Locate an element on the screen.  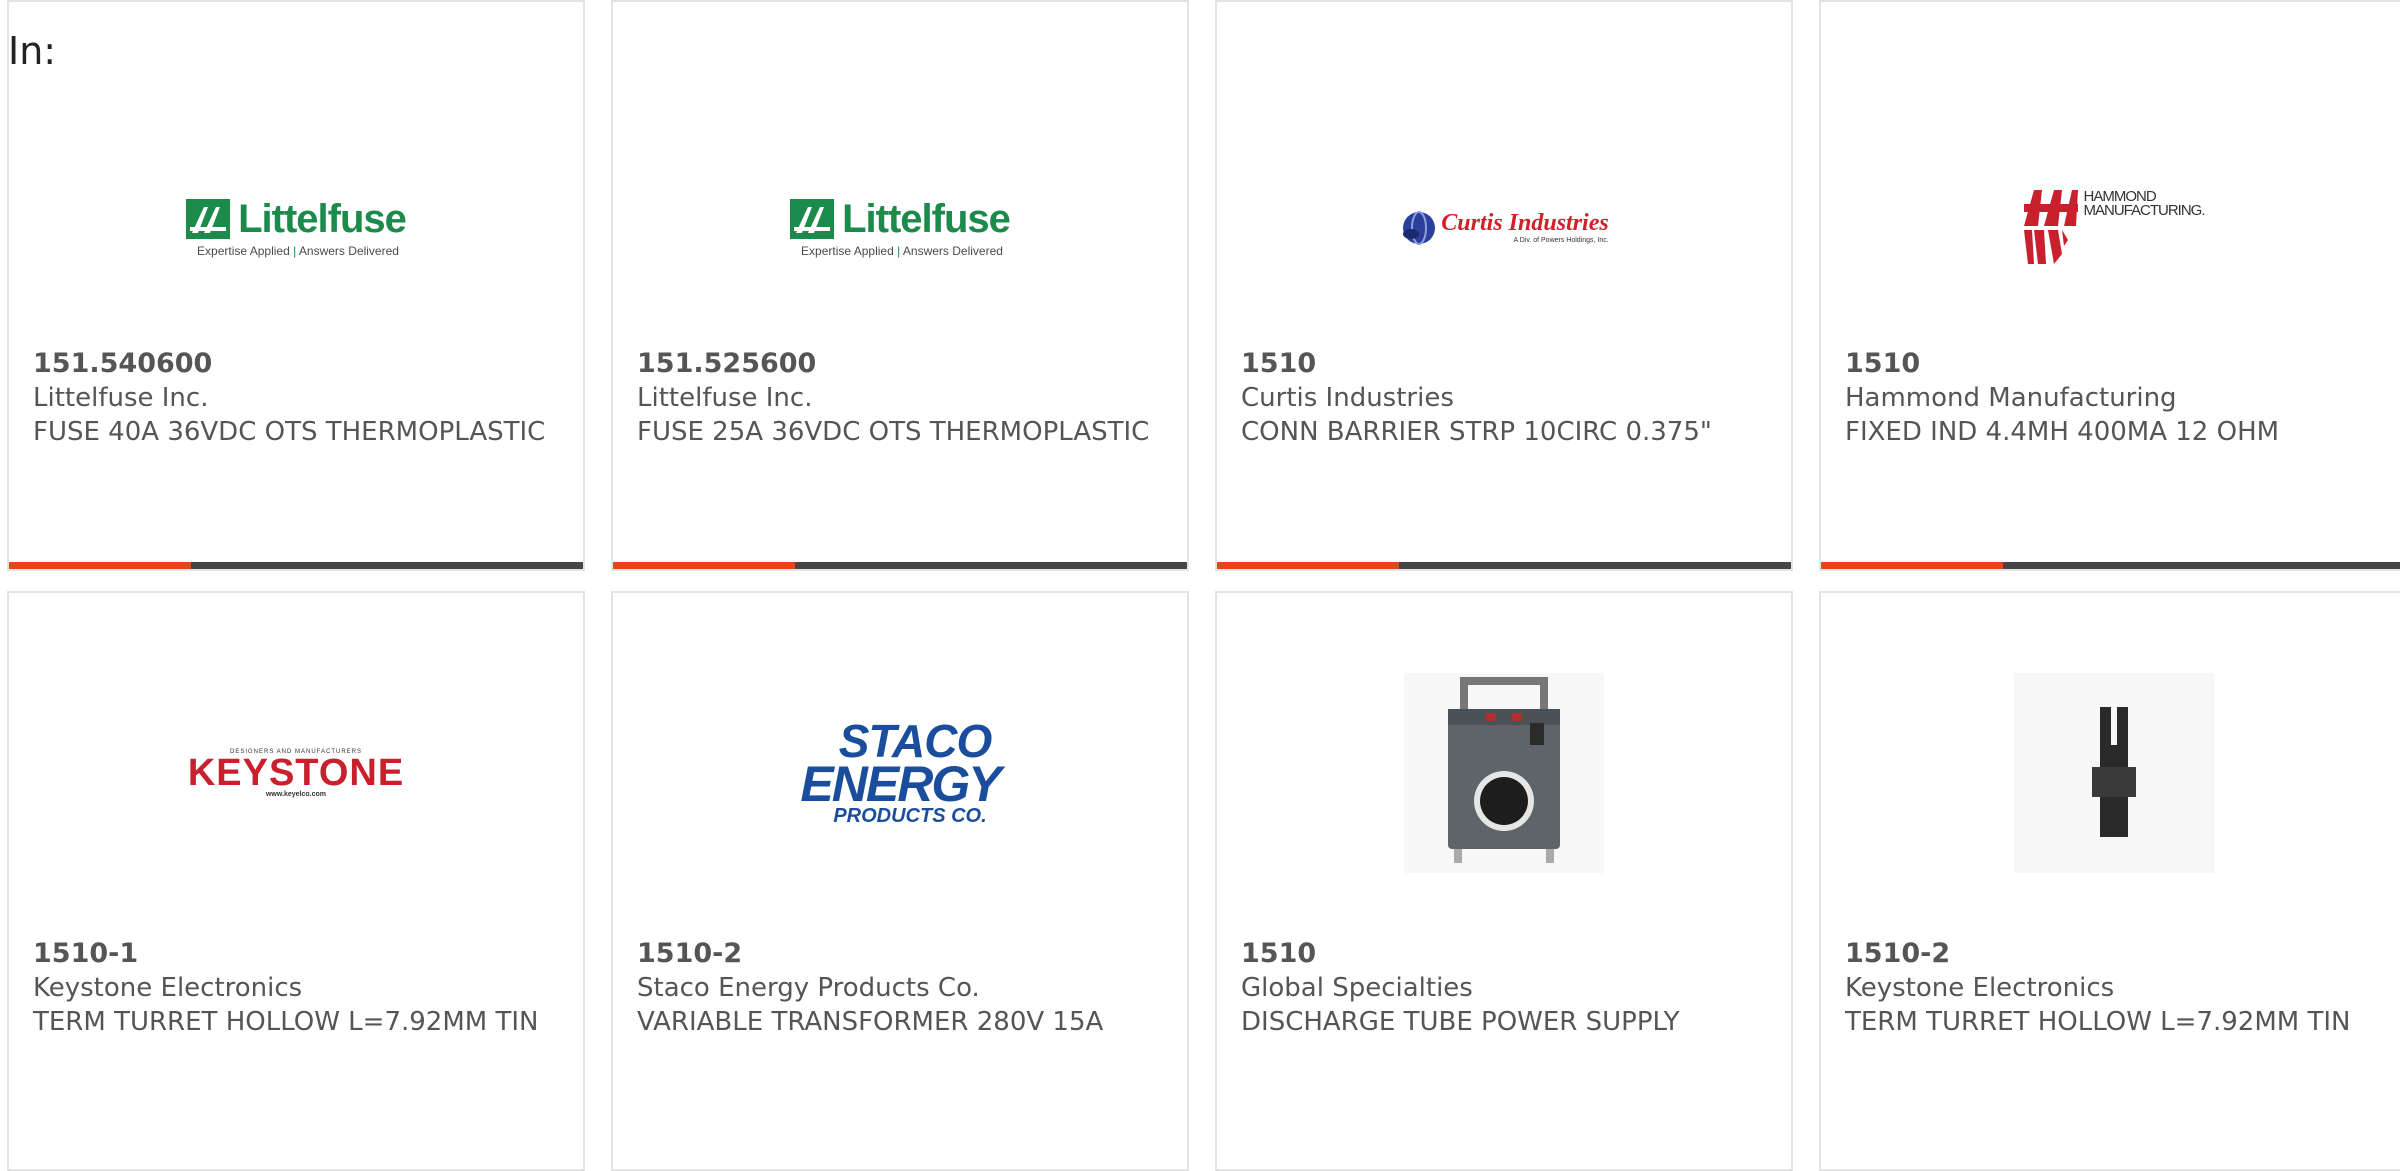
manufacturer-name: Staco Energy Products Co. is located at coordinates (808, 988).